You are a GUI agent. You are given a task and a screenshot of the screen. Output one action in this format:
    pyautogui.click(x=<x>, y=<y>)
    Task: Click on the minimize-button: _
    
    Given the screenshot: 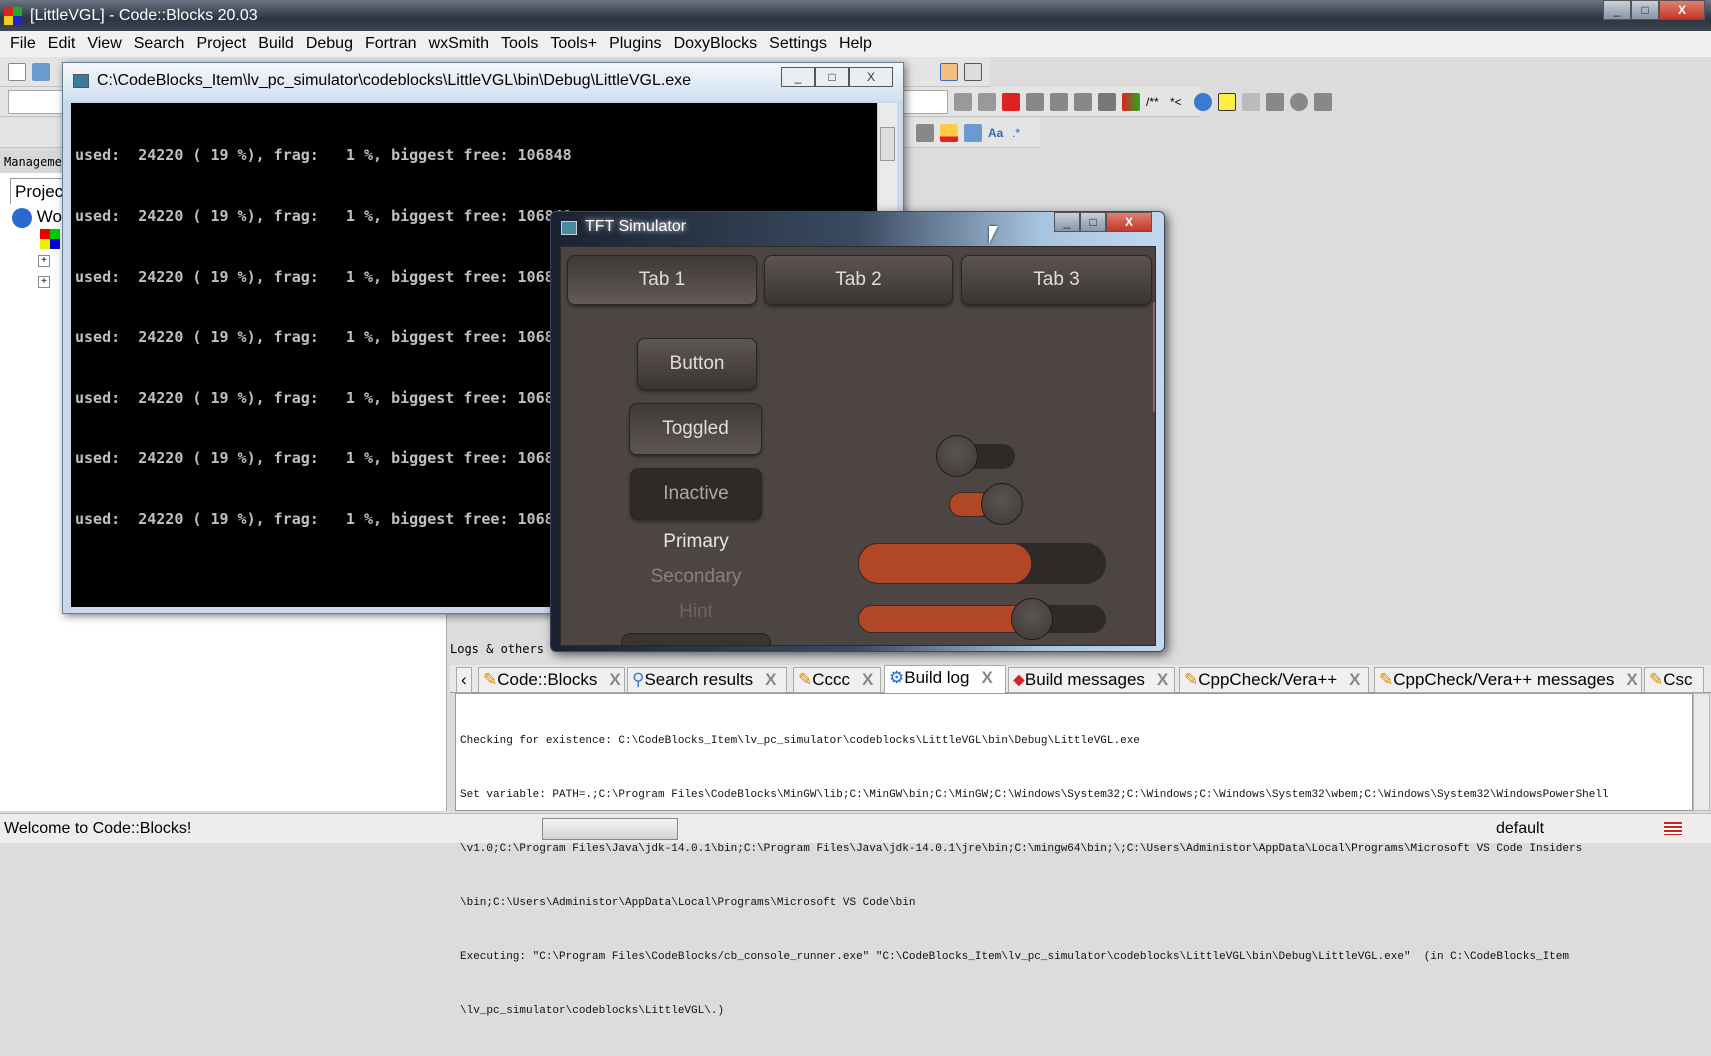 What is the action you would take?
    pyautogui.click(x=1617, y=10)
    